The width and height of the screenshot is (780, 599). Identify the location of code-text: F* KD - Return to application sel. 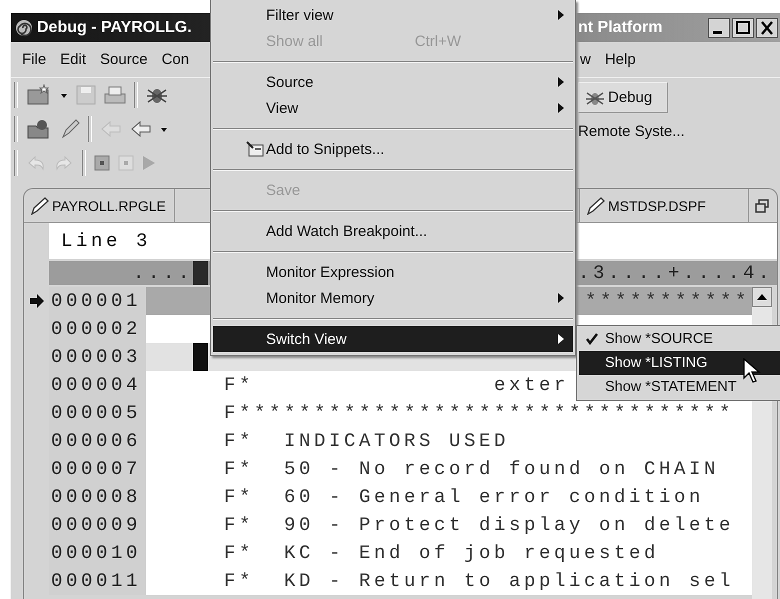
(479, 581).